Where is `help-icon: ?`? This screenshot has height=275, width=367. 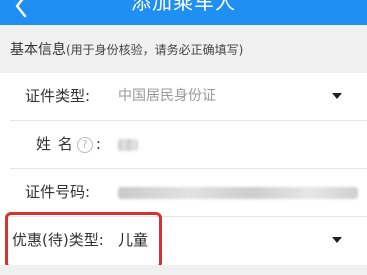
help-icon: ? is located at coordinates (84, 145).